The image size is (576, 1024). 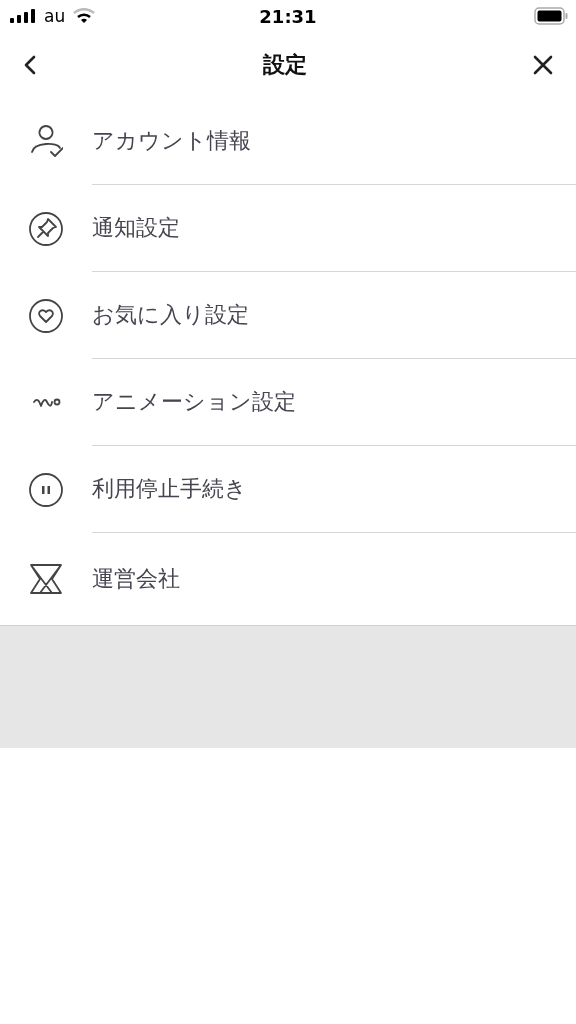 What do you see at coordinates (46, 228) in the screenshot?
I see `pushpin-icon` at bounding box center [46, 228].